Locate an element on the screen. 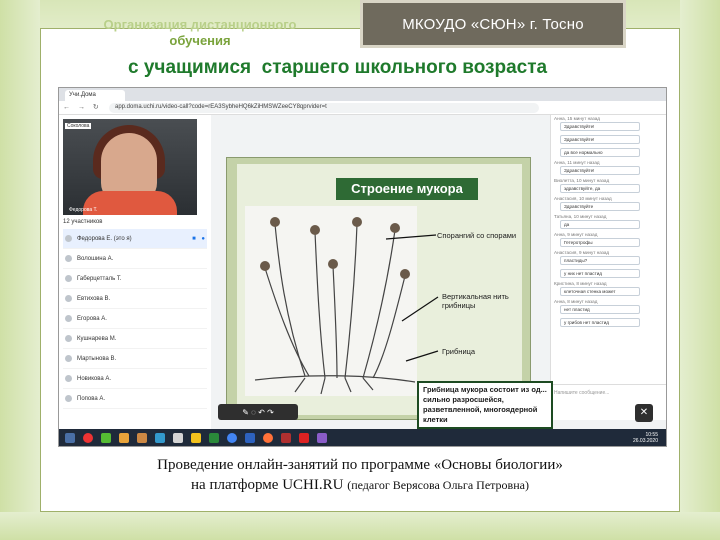 This screenshot has width=720, height=540. clock-date: 26.03.2020 is located at coordinates (645, 441).